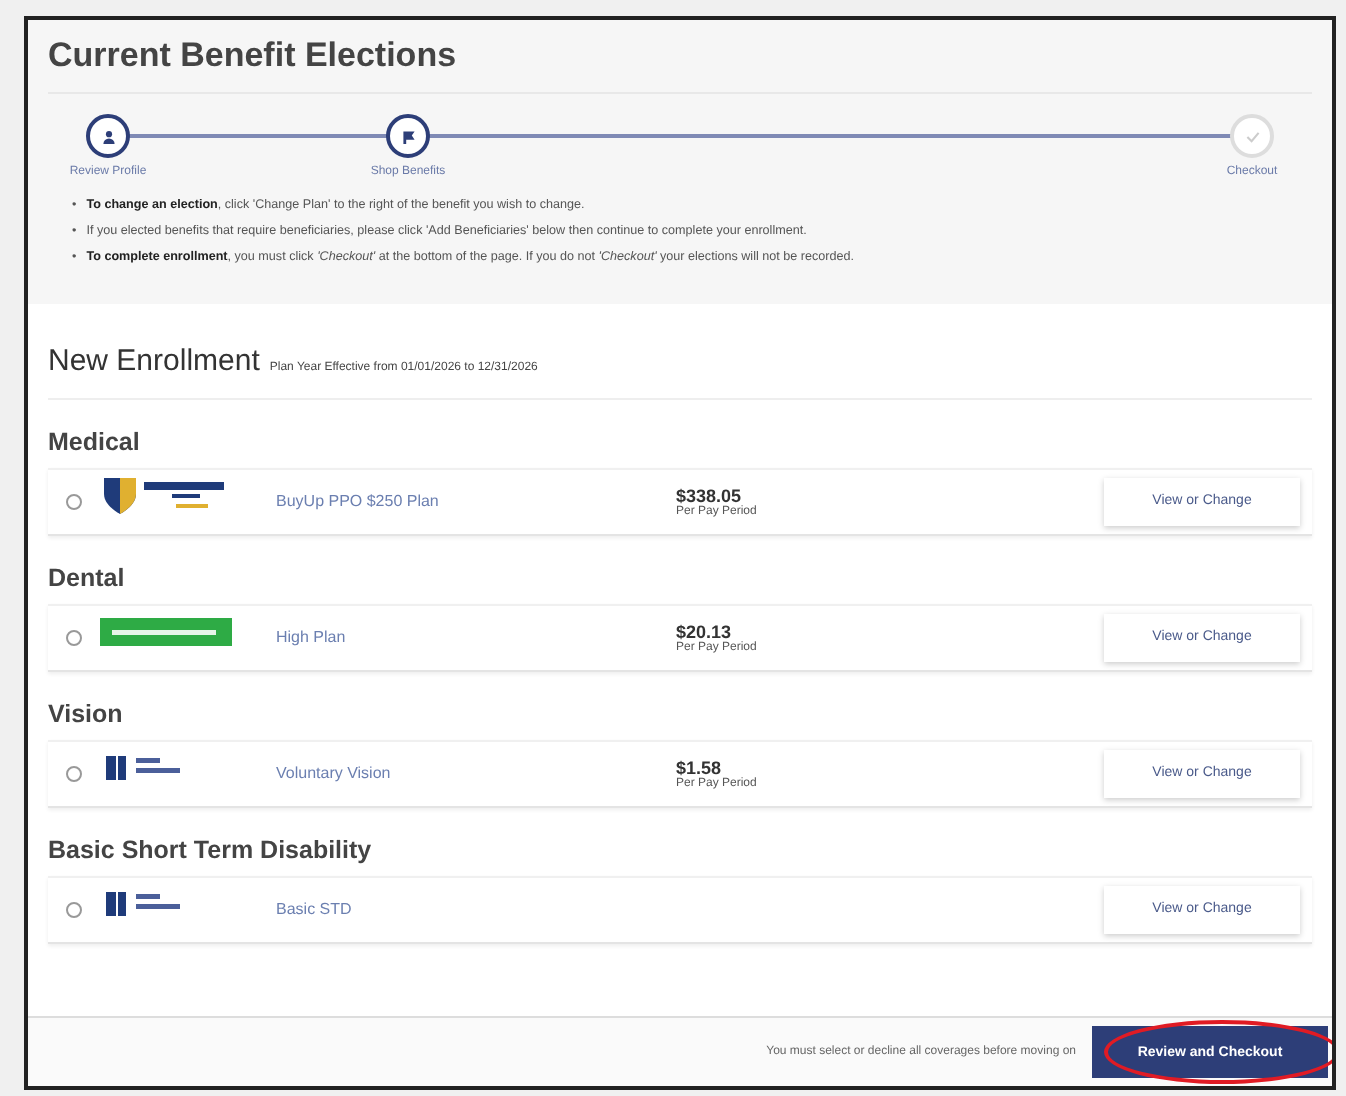  I want to click on benefit-heading: Vision, so click(86, 714).